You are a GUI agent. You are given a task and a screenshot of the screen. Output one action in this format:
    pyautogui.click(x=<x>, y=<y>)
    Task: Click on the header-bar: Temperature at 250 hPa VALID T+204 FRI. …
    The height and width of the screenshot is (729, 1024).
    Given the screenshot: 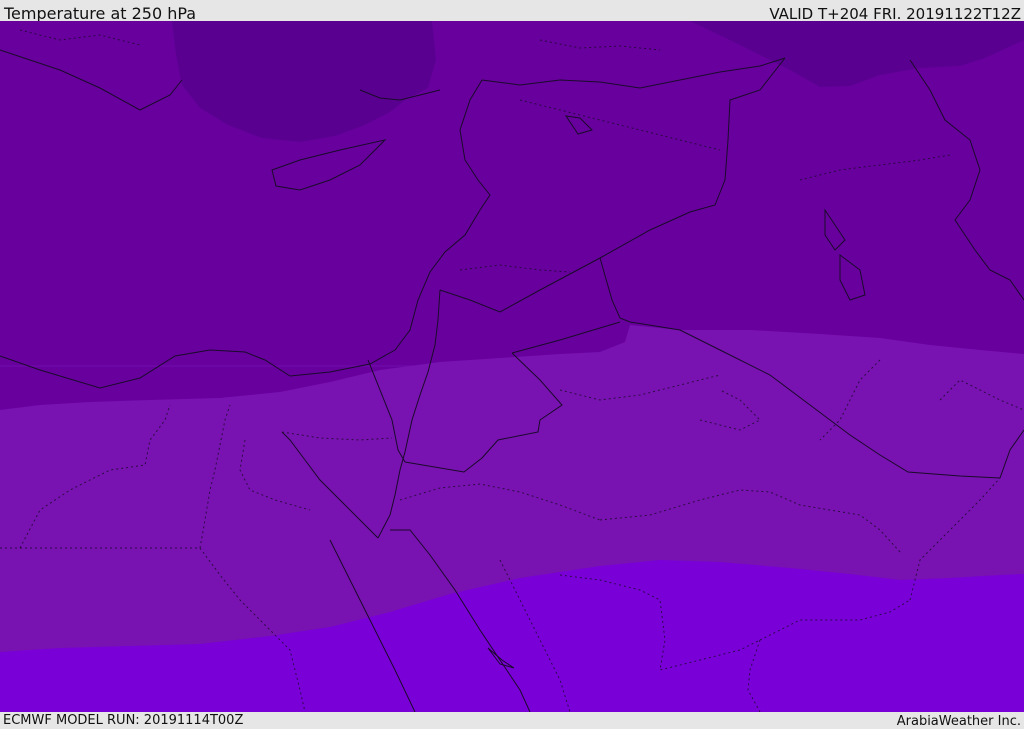 What is the action you would take?
    pyautogui.click(x=512, y=11)
    